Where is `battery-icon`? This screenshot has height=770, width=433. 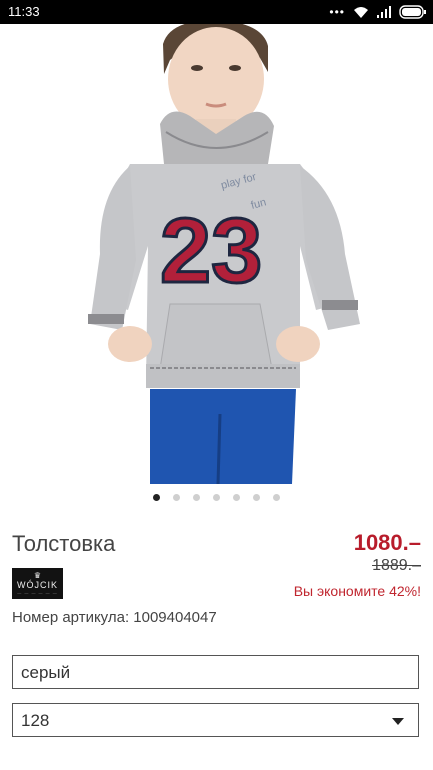 battery-icon is located at coordinates (412, 12).